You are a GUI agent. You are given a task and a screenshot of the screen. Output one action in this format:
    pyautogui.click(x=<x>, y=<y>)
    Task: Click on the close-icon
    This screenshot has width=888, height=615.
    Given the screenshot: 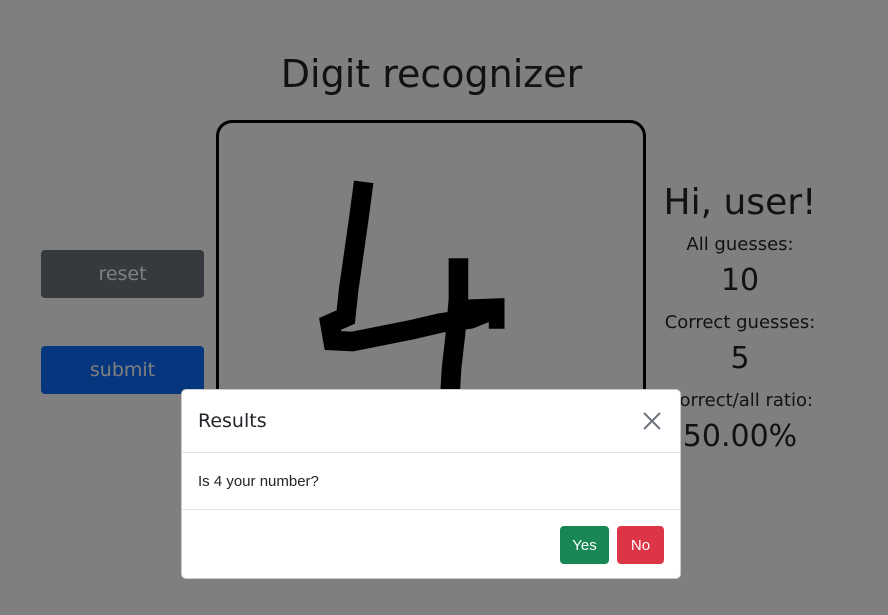 What is the action you would take?
    pyautogui.click(x=652, y=421)
    